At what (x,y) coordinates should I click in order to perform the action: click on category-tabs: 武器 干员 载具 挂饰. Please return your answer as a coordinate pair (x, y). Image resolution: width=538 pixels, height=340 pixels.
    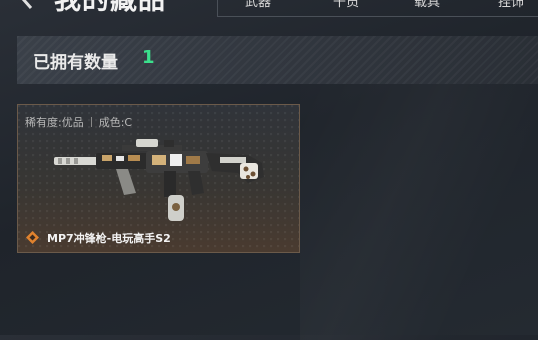
    Looking at the image, I should click on (377, 8).